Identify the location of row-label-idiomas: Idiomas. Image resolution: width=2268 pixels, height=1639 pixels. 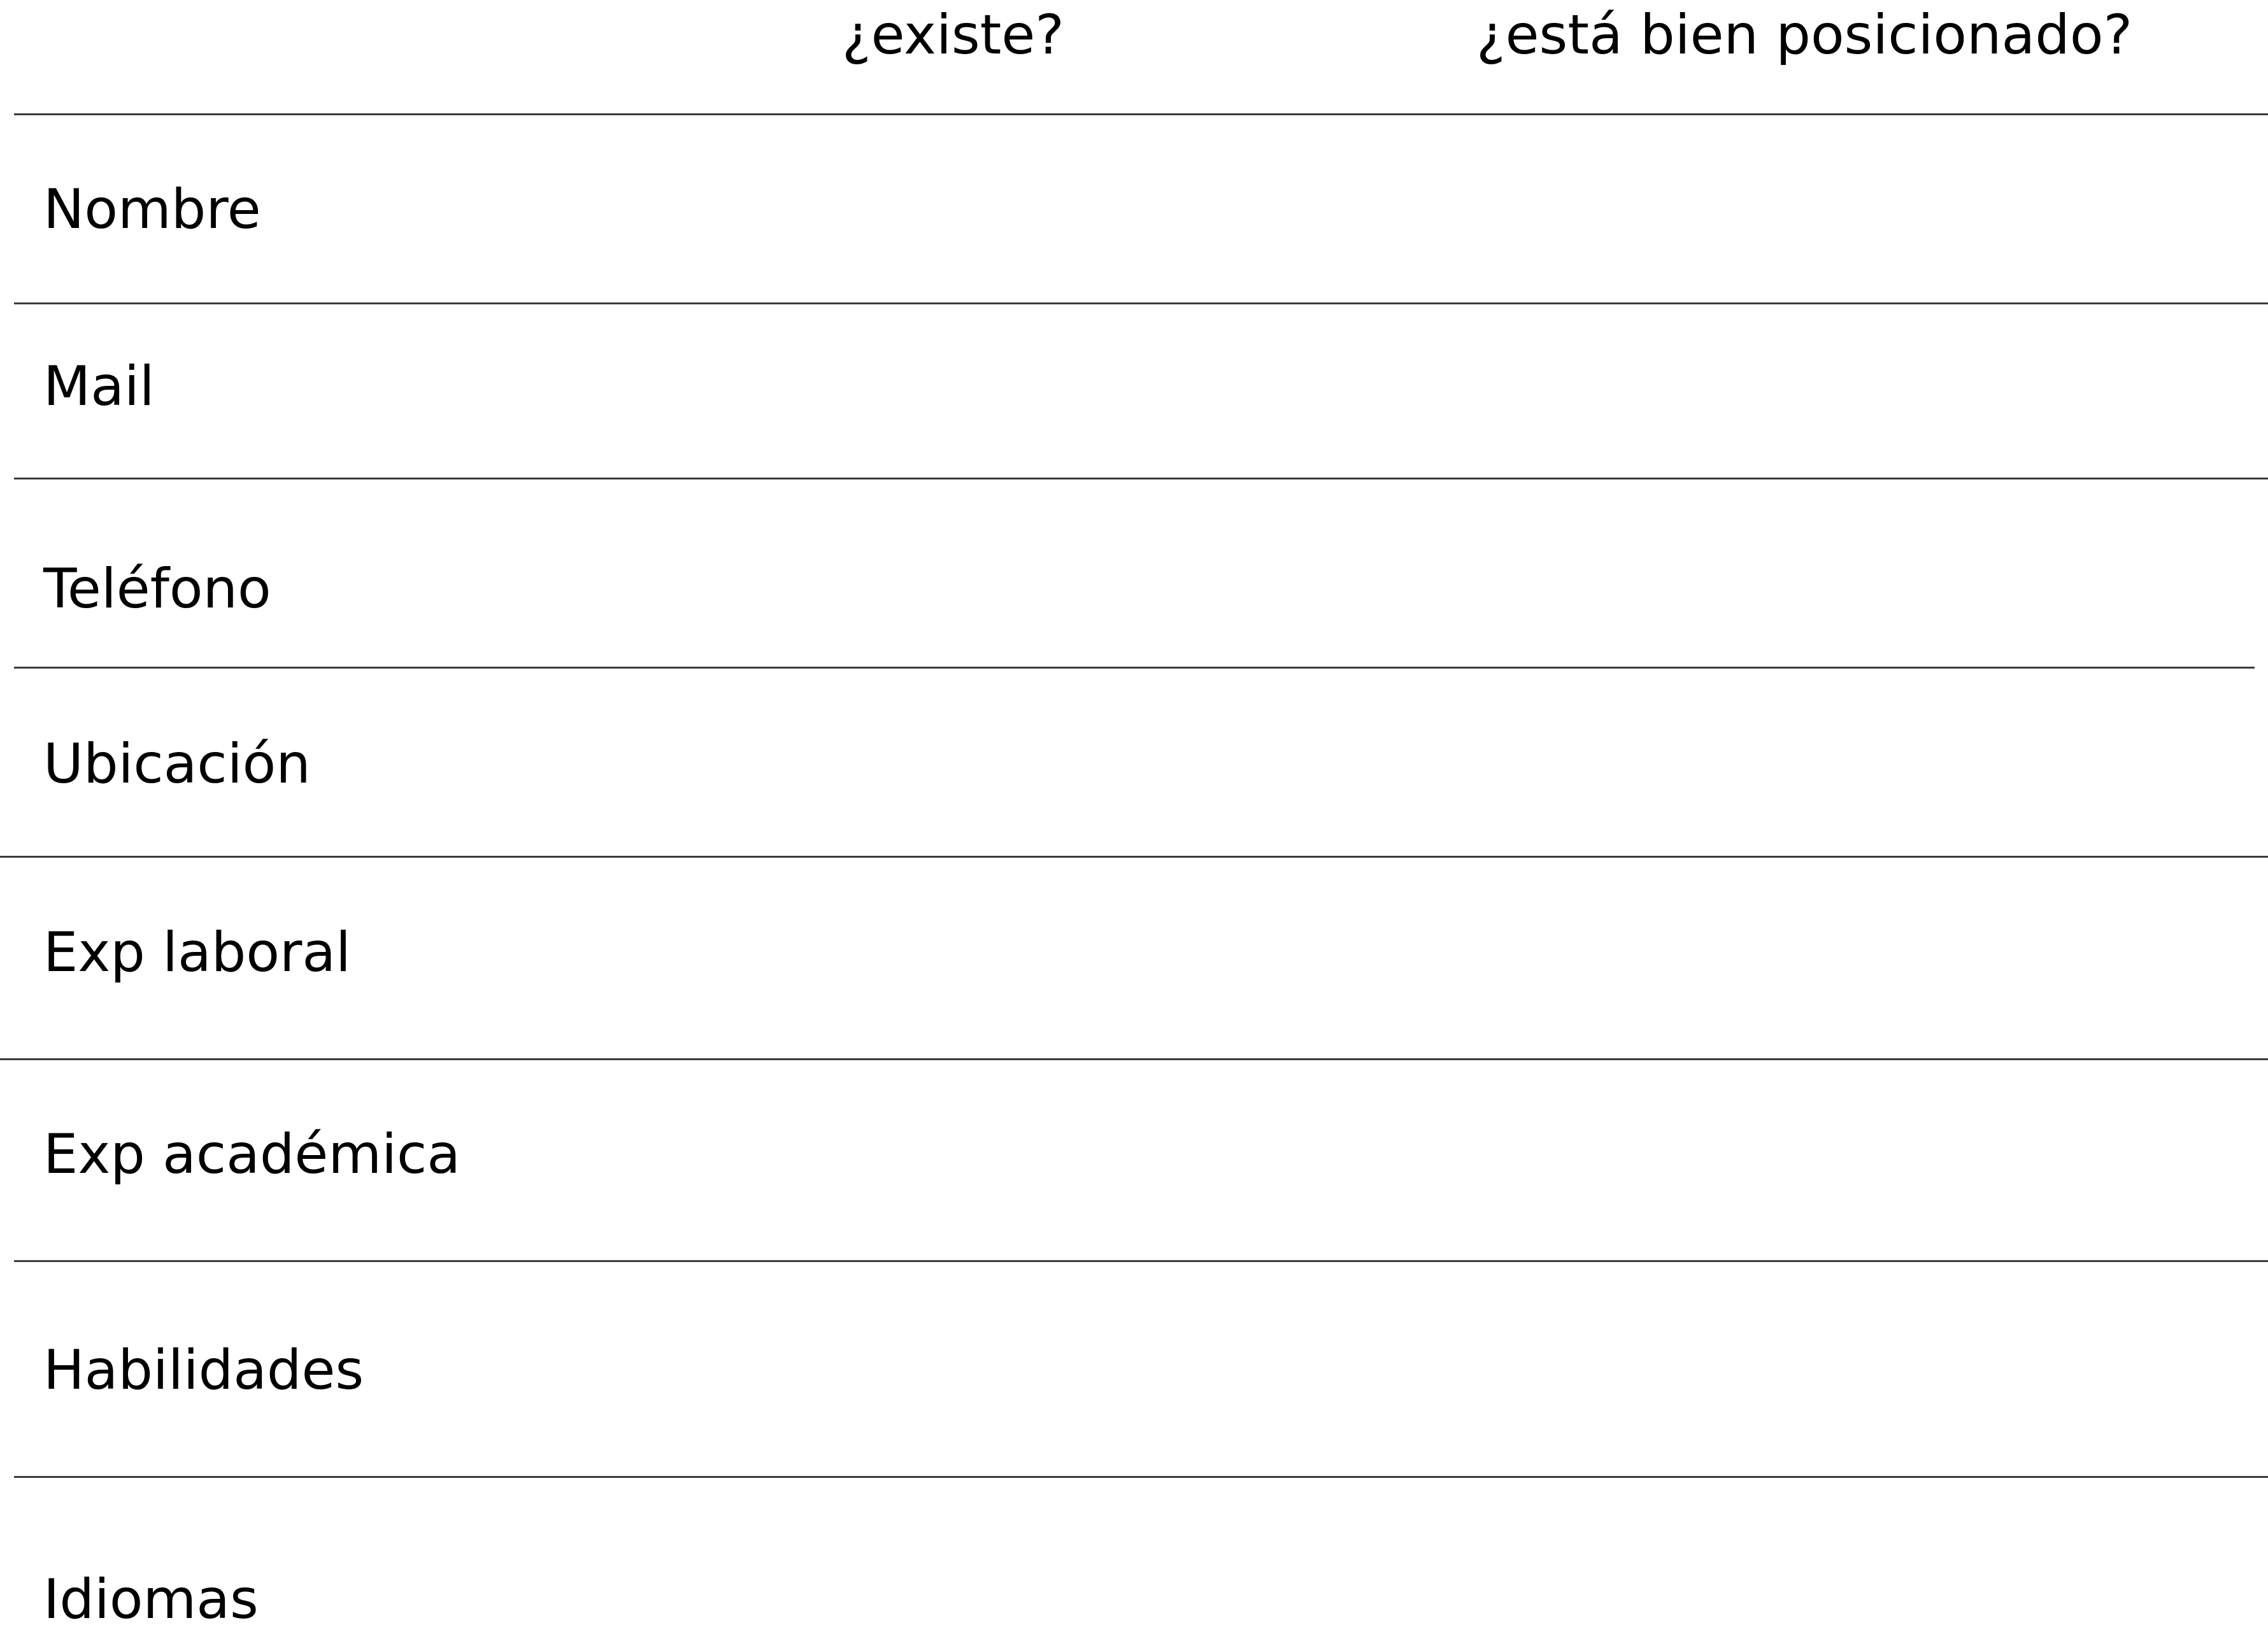
(151, 1599).